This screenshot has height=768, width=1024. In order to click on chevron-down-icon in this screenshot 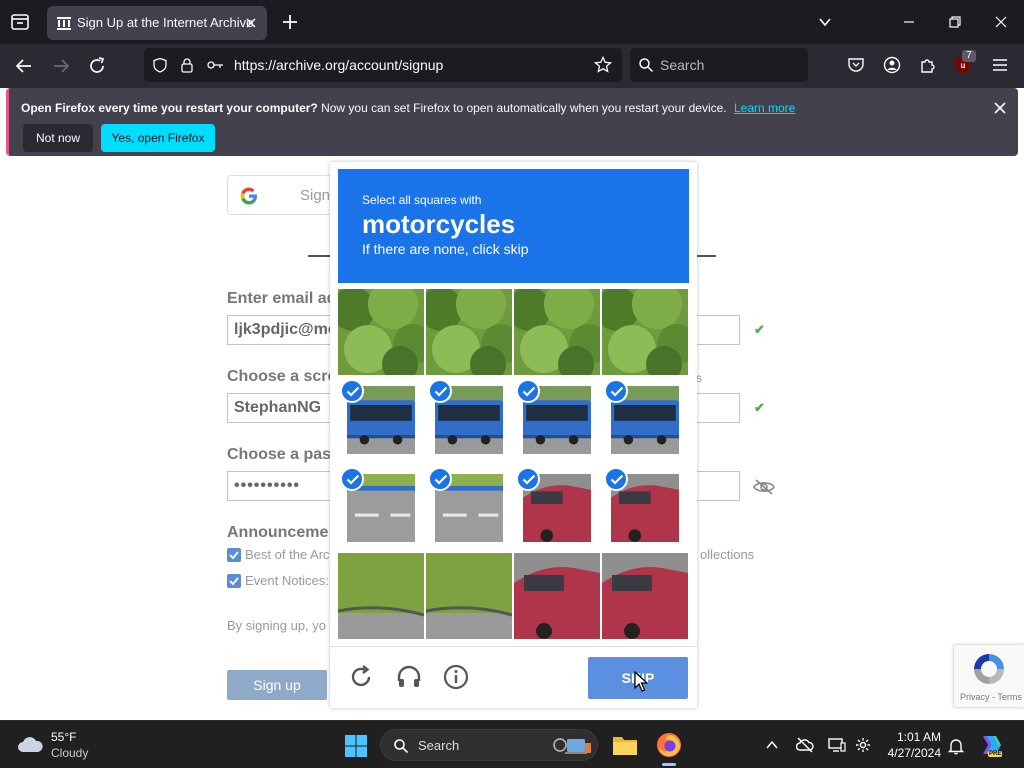, I will do `click(825, 22)`.